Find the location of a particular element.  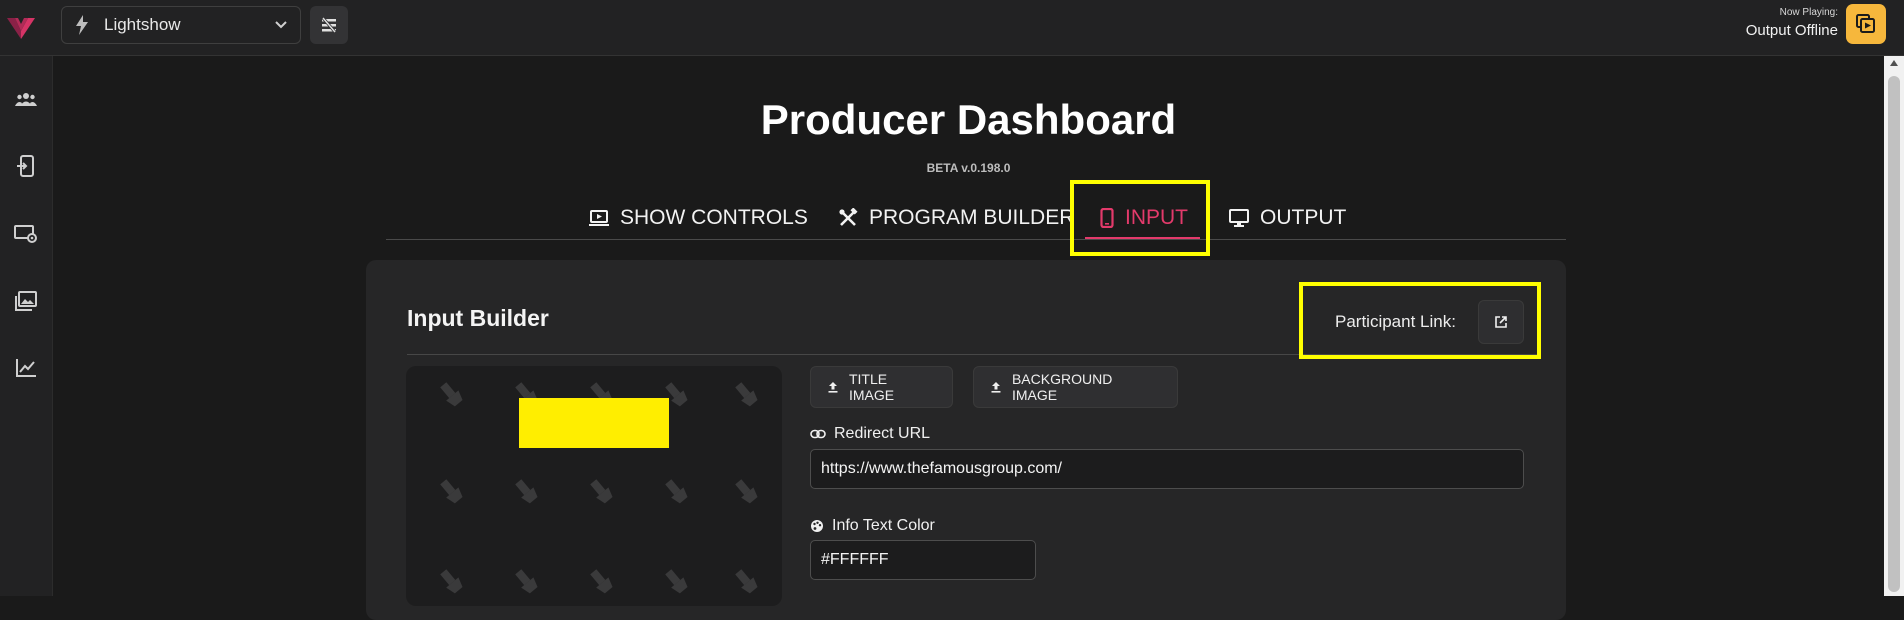

info-text-color-value: #FFFFFF is located at coordinates (855, 559).